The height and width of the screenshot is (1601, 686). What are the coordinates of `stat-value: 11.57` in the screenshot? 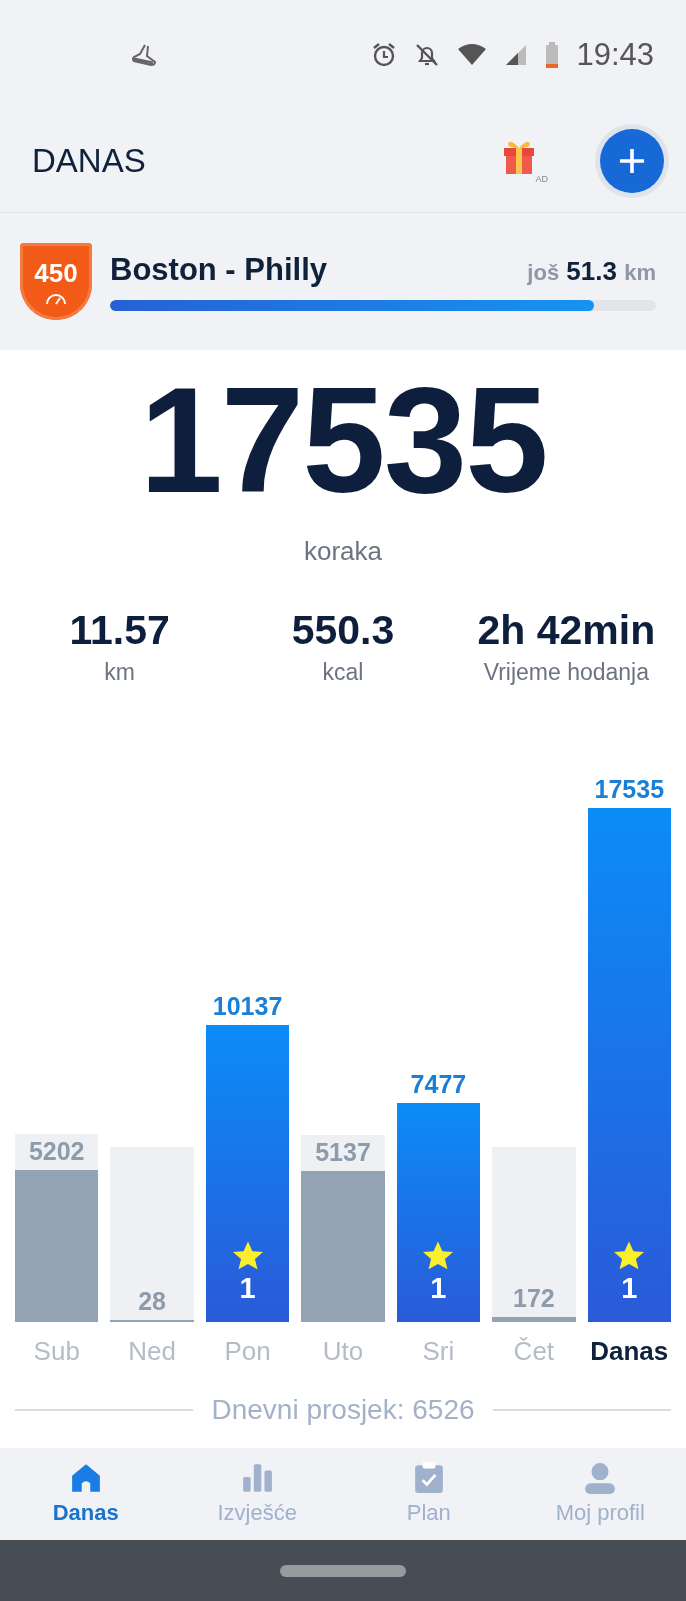 It's located at (119, 630).